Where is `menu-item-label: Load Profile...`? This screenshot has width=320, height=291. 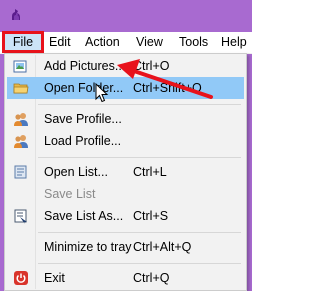 menu-item-label: Load Profile... is located at coordinates (83, 141).